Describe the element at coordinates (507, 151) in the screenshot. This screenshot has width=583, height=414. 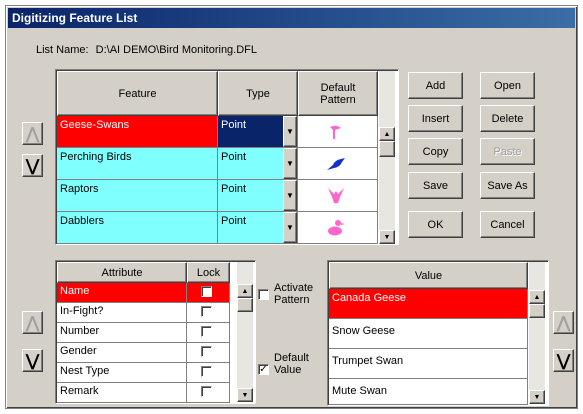
I see `paste-button: Paste` at that location.